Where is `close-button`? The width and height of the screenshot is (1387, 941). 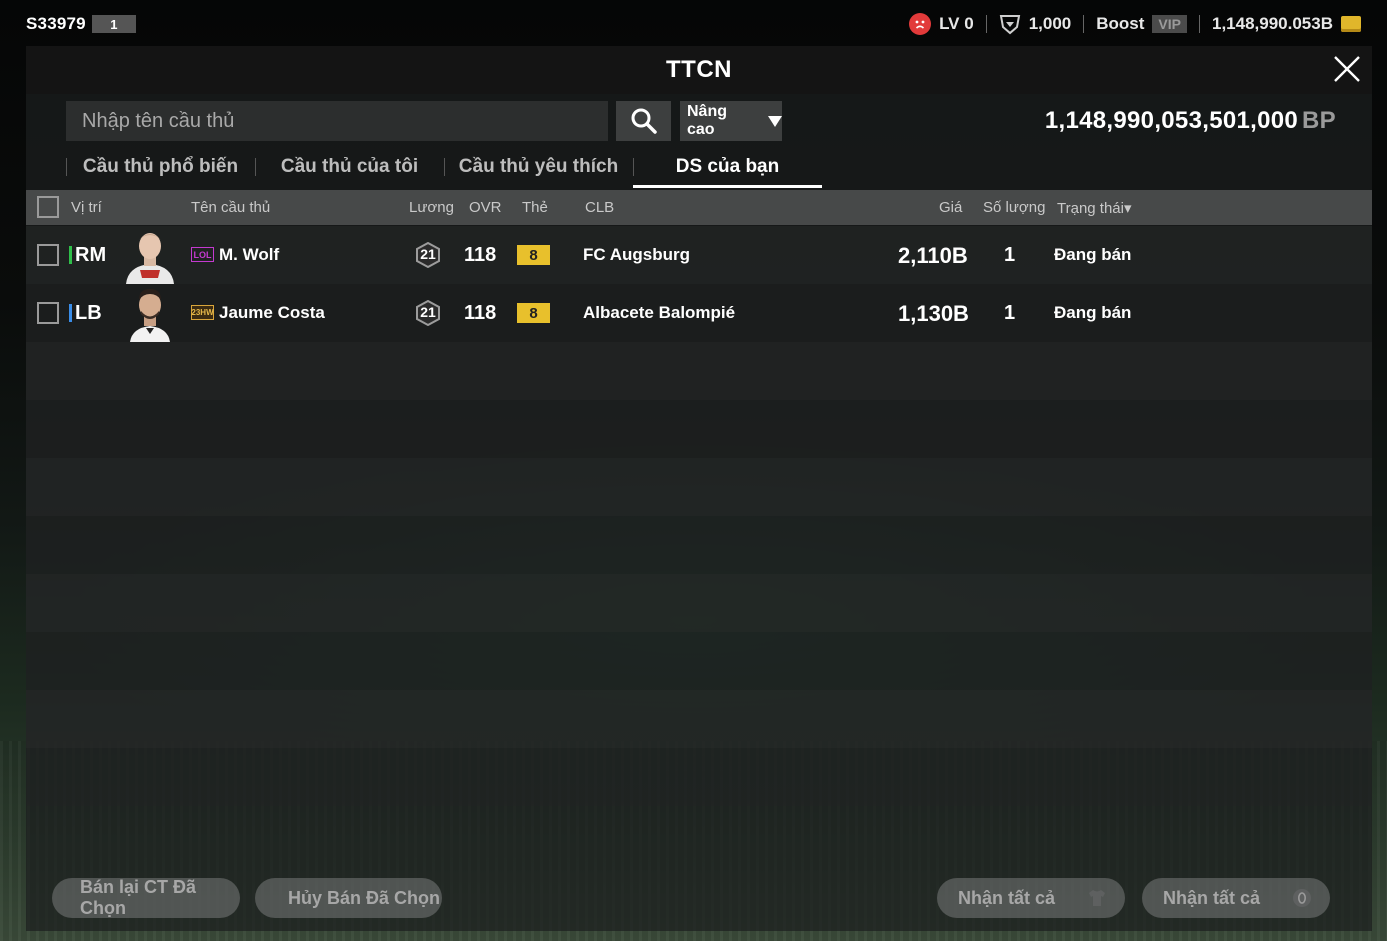
close-button is located at coordinates (1347, 69).